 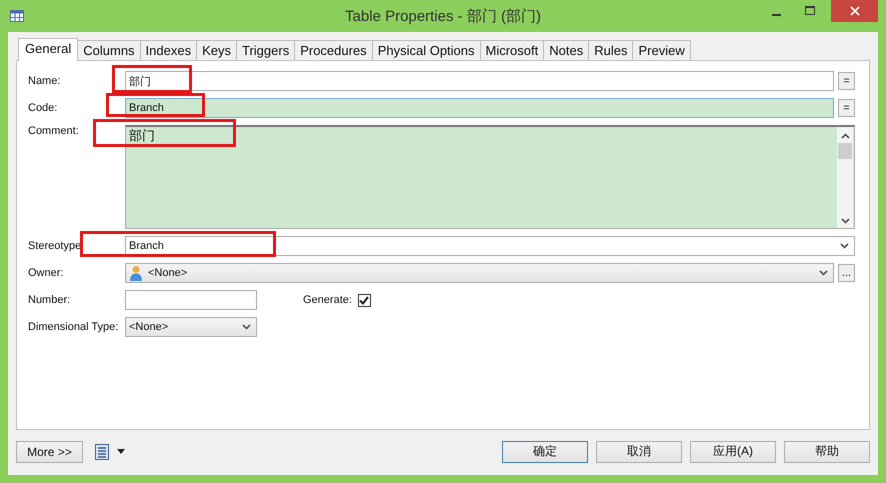 I want to click on user-icon, so click(x=136, y=273).